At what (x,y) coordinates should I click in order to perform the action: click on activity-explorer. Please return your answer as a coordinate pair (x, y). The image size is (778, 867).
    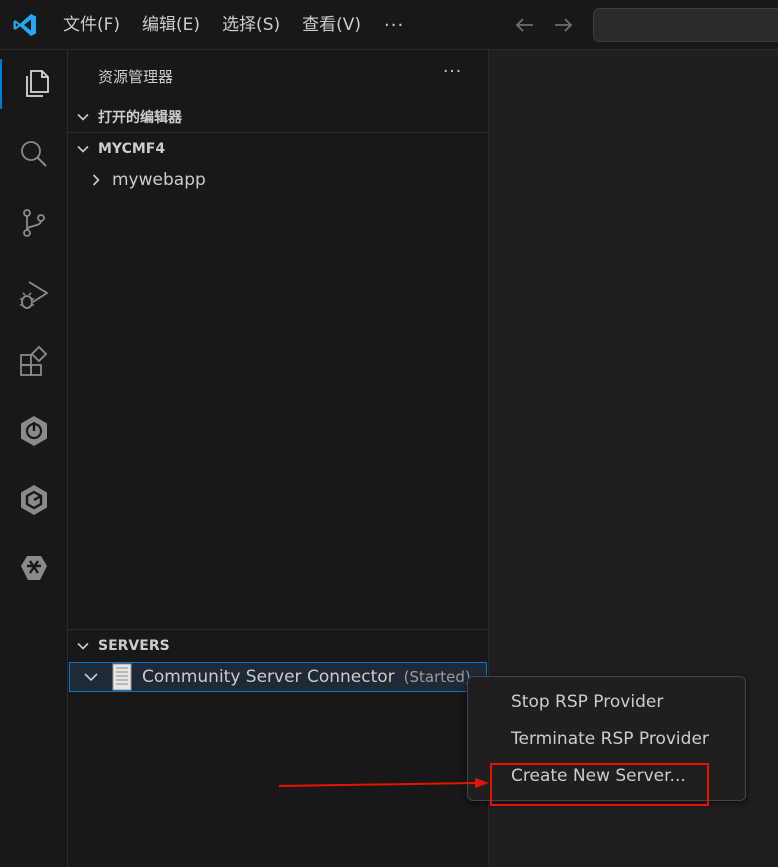
    Looking at the image, I should click on (34, 84).